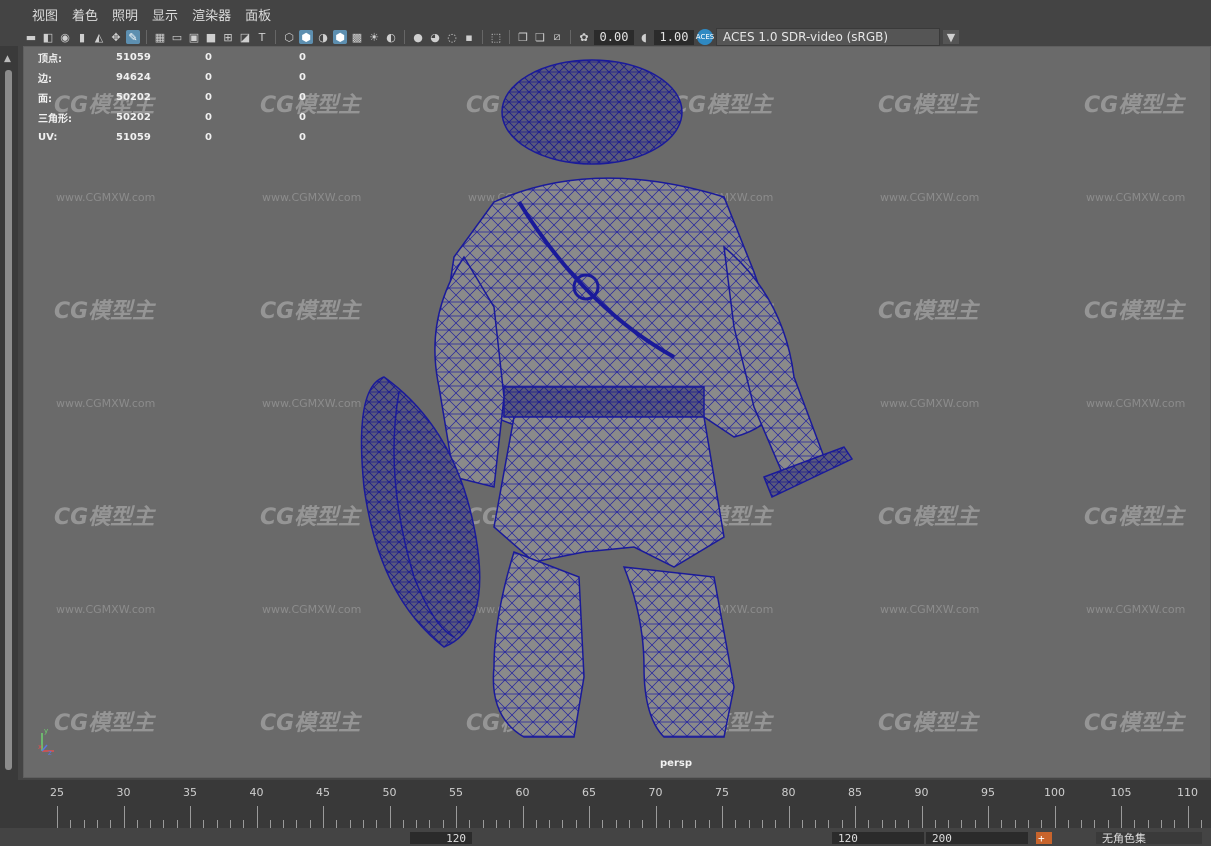 The image size is (1211, 846). What do you see at coordinates (452, 37) in the screenshot?
I see `antialias-icon: ◌` at bounding box center [452, 37].